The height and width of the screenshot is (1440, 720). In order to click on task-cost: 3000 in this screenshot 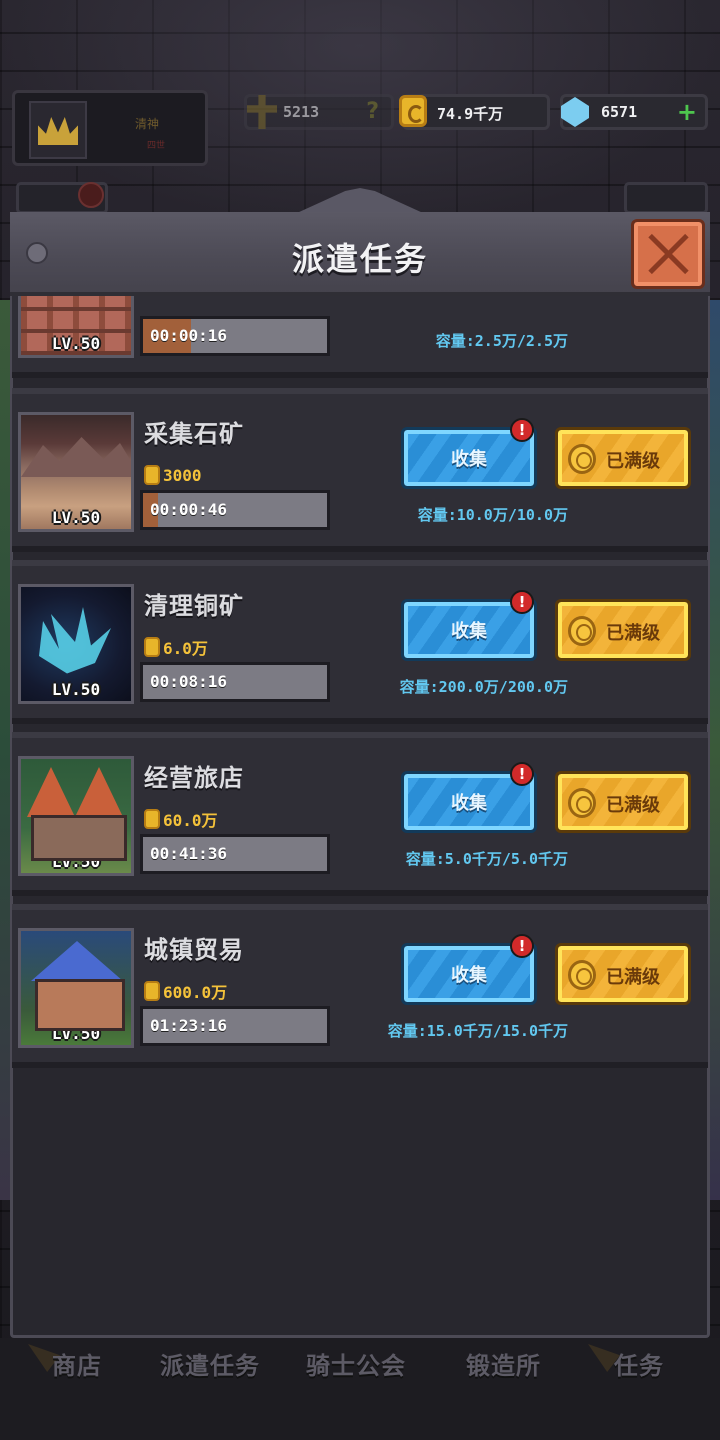, I will do `click(173, 475)`.